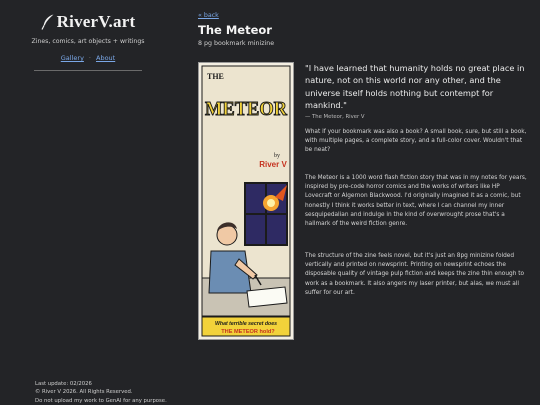 This screenshot has width=540, height=405. I want to click on page-title: The Meteor, so click(235, 30).